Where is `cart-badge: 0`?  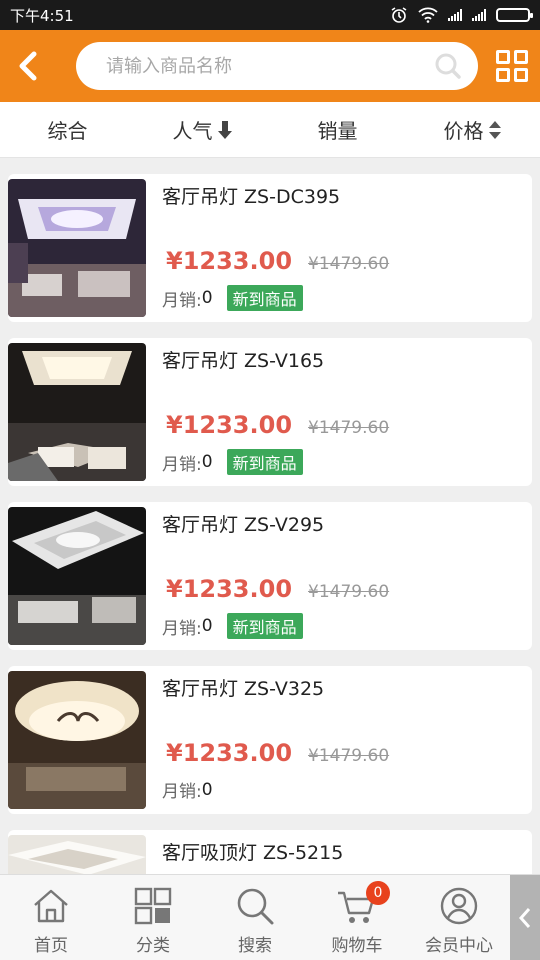 cart-badge: 0 is located at coordinates (378, 893).